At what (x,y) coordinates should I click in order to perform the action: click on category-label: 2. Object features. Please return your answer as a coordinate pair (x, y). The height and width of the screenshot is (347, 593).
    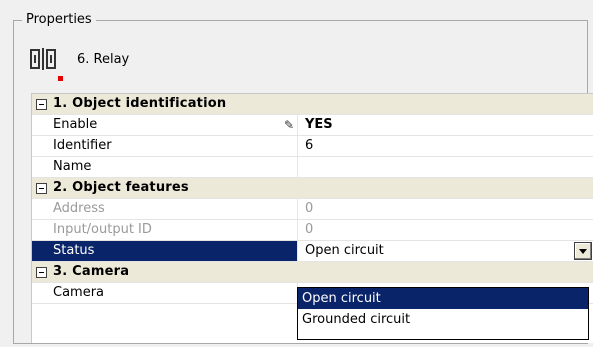
    Looking at the image, I should click on (121, 187).